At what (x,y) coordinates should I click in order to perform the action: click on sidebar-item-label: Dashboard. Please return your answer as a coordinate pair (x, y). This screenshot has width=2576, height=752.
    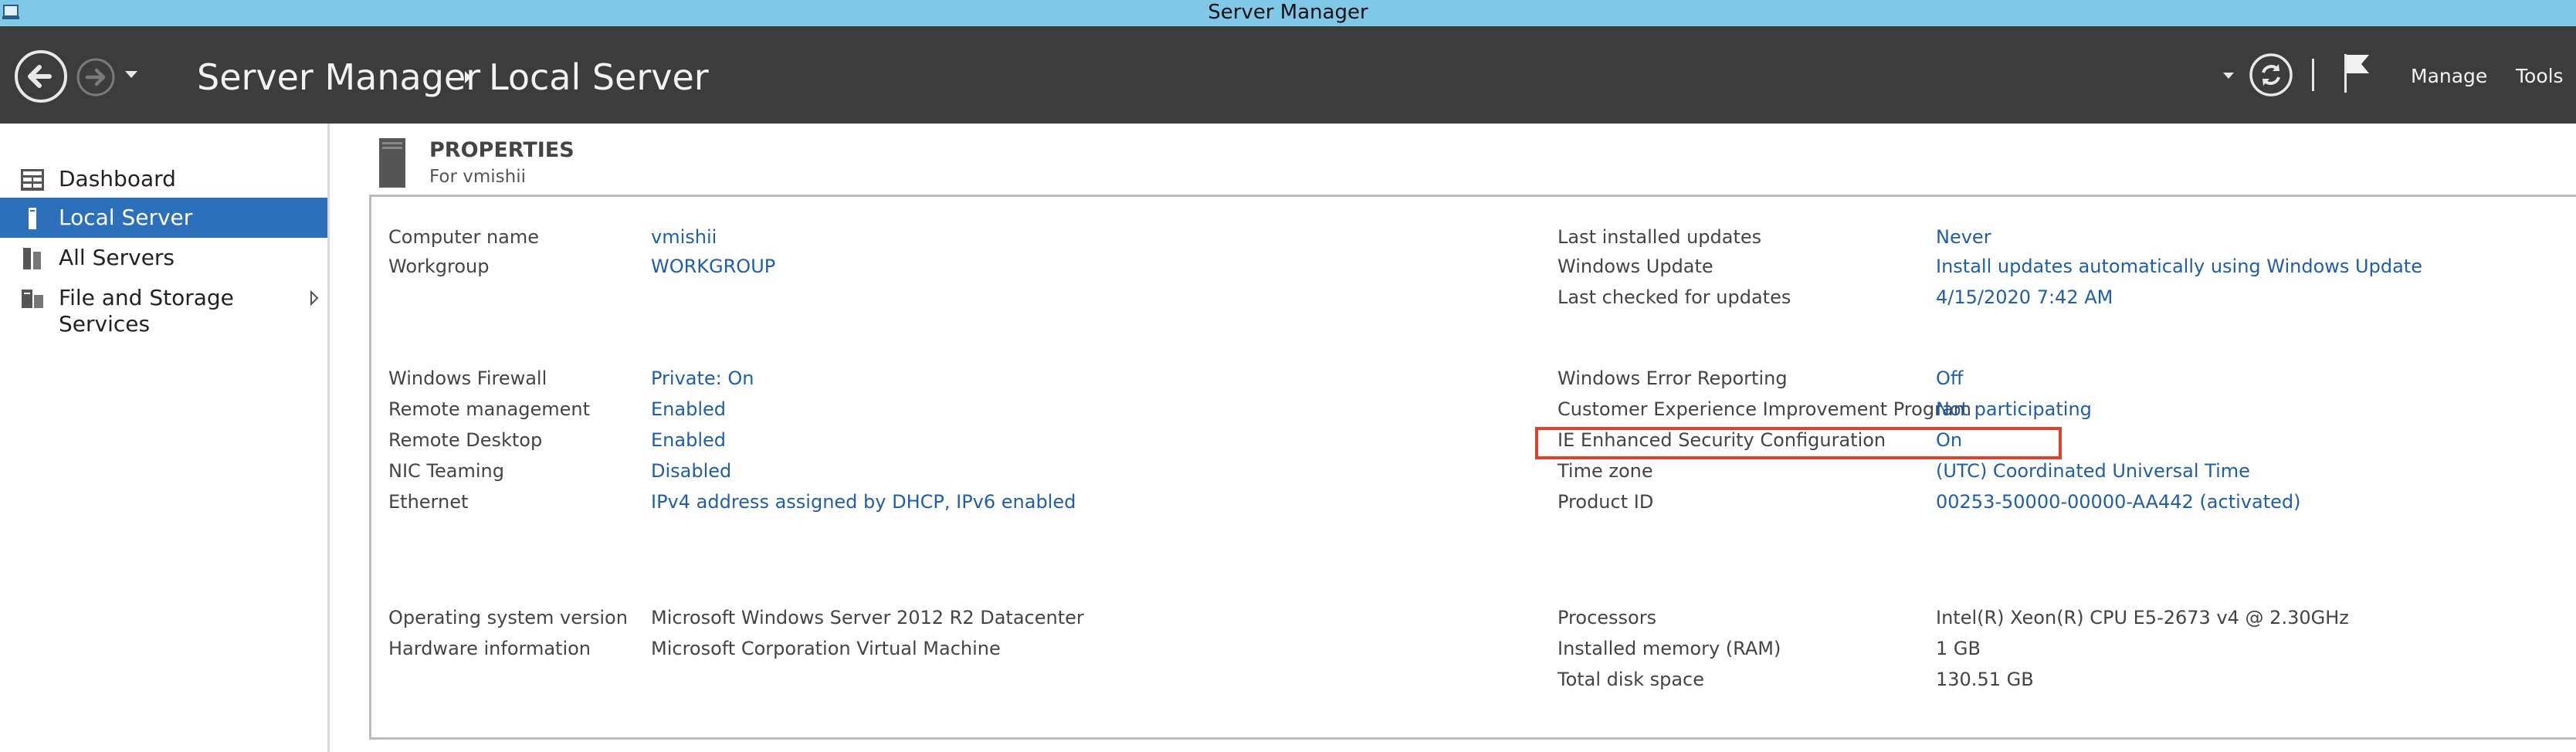
    Looking at the image, I should click on (117, 178).